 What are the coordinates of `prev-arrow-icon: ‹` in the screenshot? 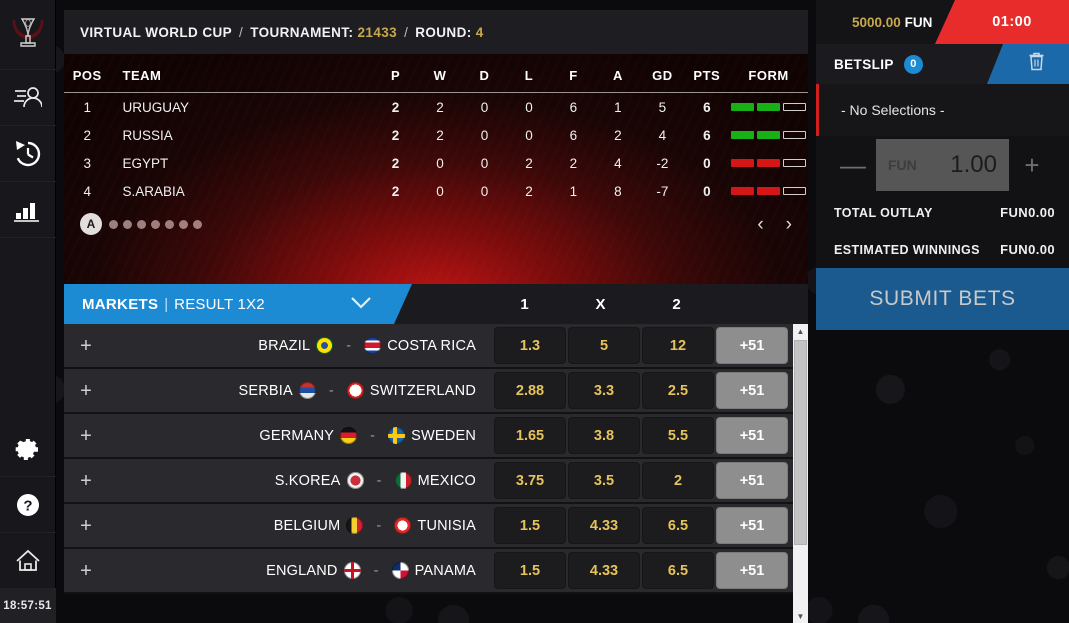 It's located at (760, 224).